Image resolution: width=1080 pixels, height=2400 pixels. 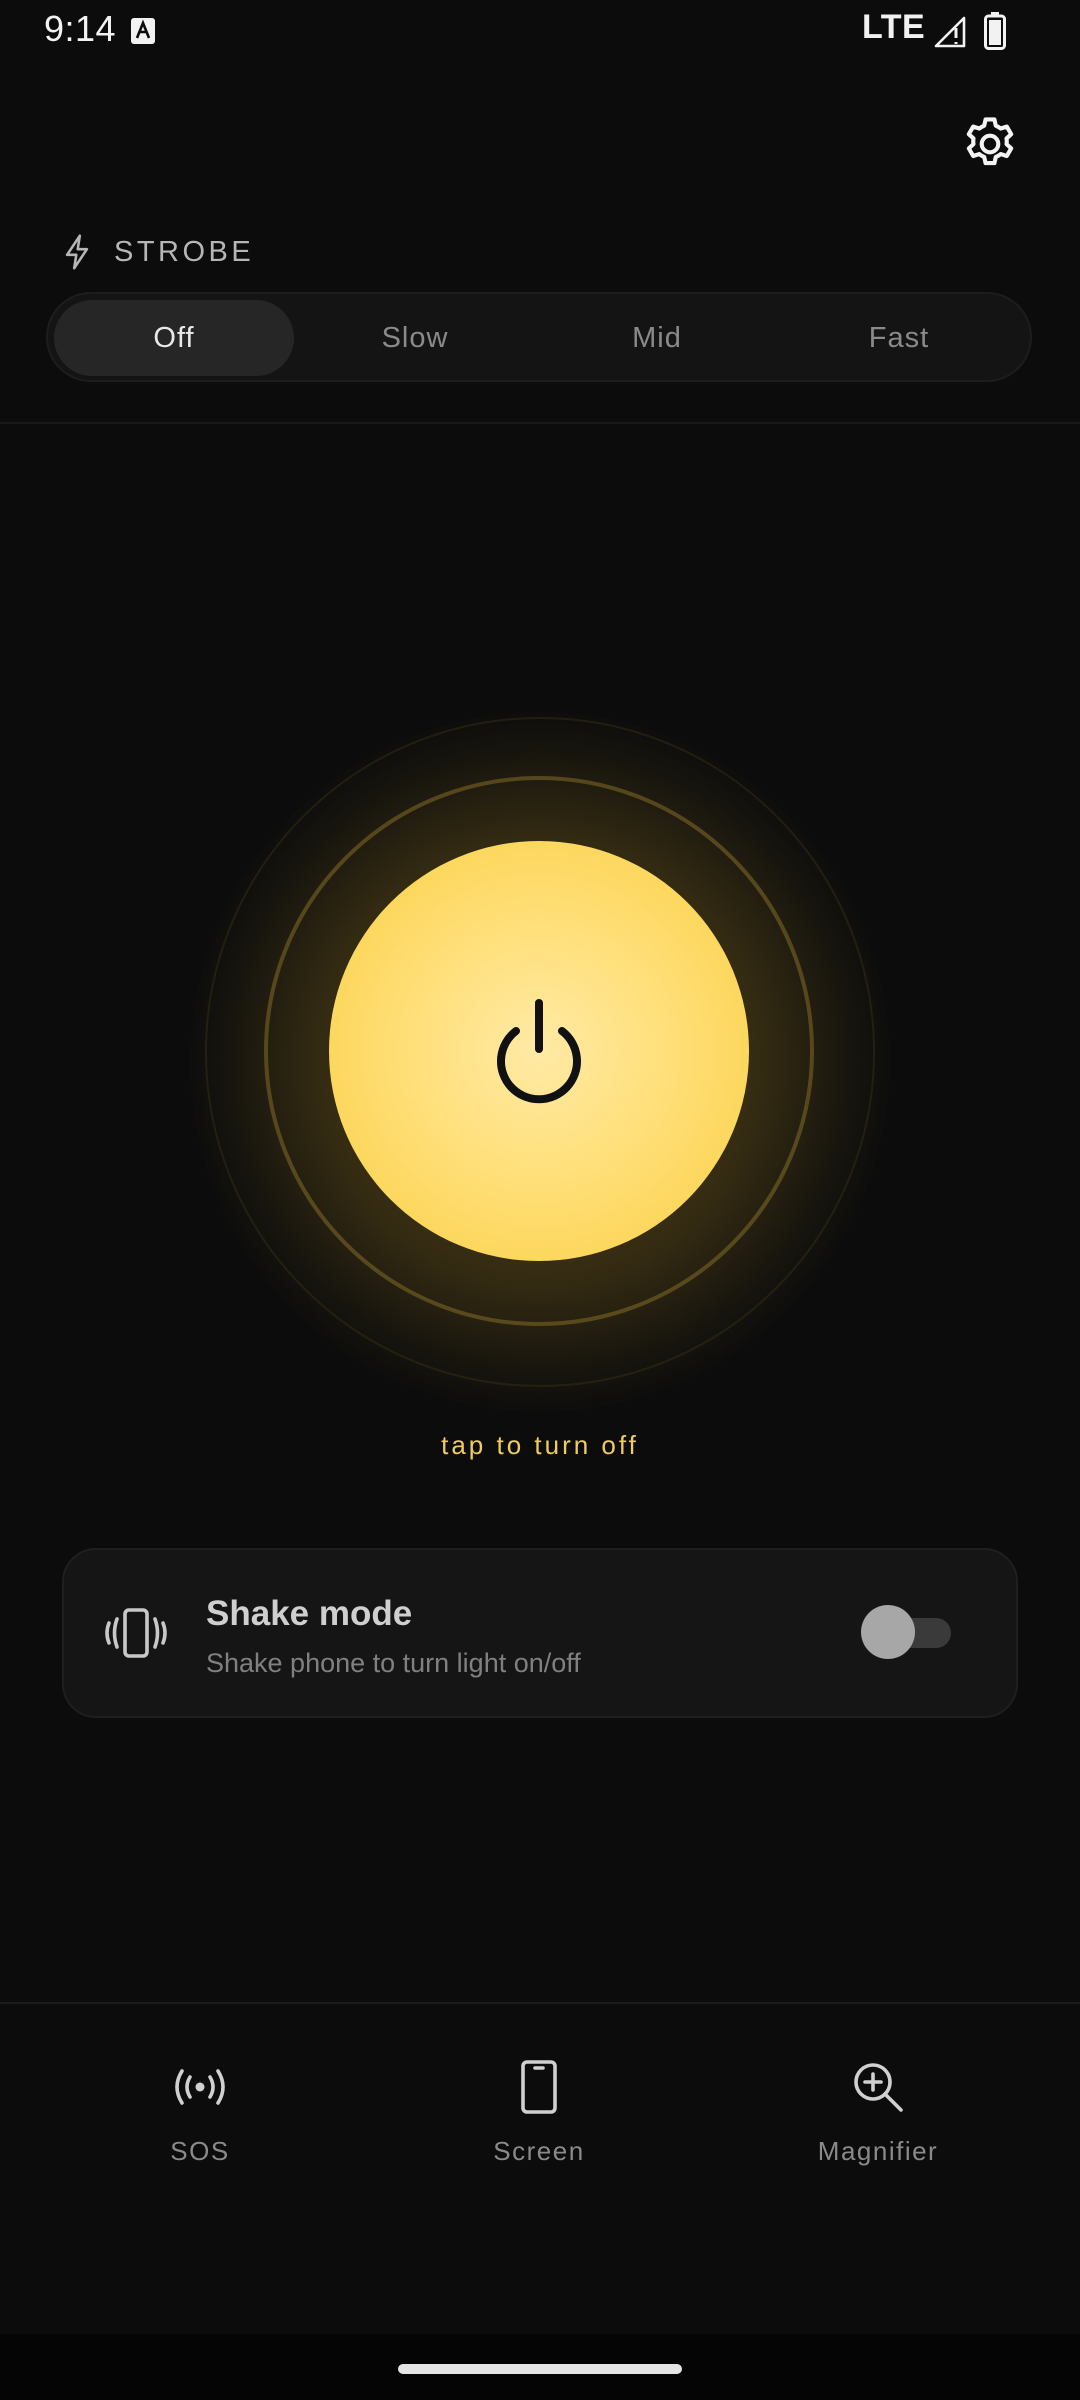 I want to click on battery-icon, so click(x=995, y=31).